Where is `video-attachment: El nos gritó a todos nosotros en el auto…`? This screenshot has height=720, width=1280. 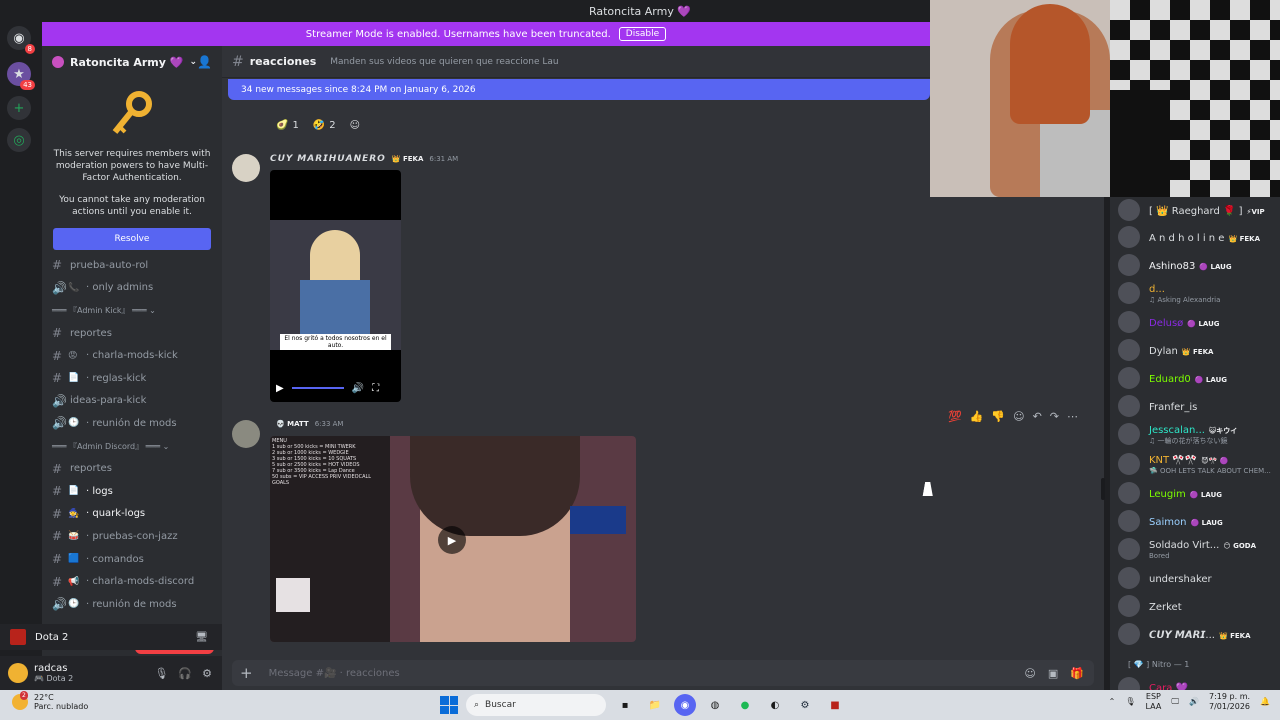 video-attachment: El nos gritó a todos nosotros en el auto… is located at coordinates (335, 286).